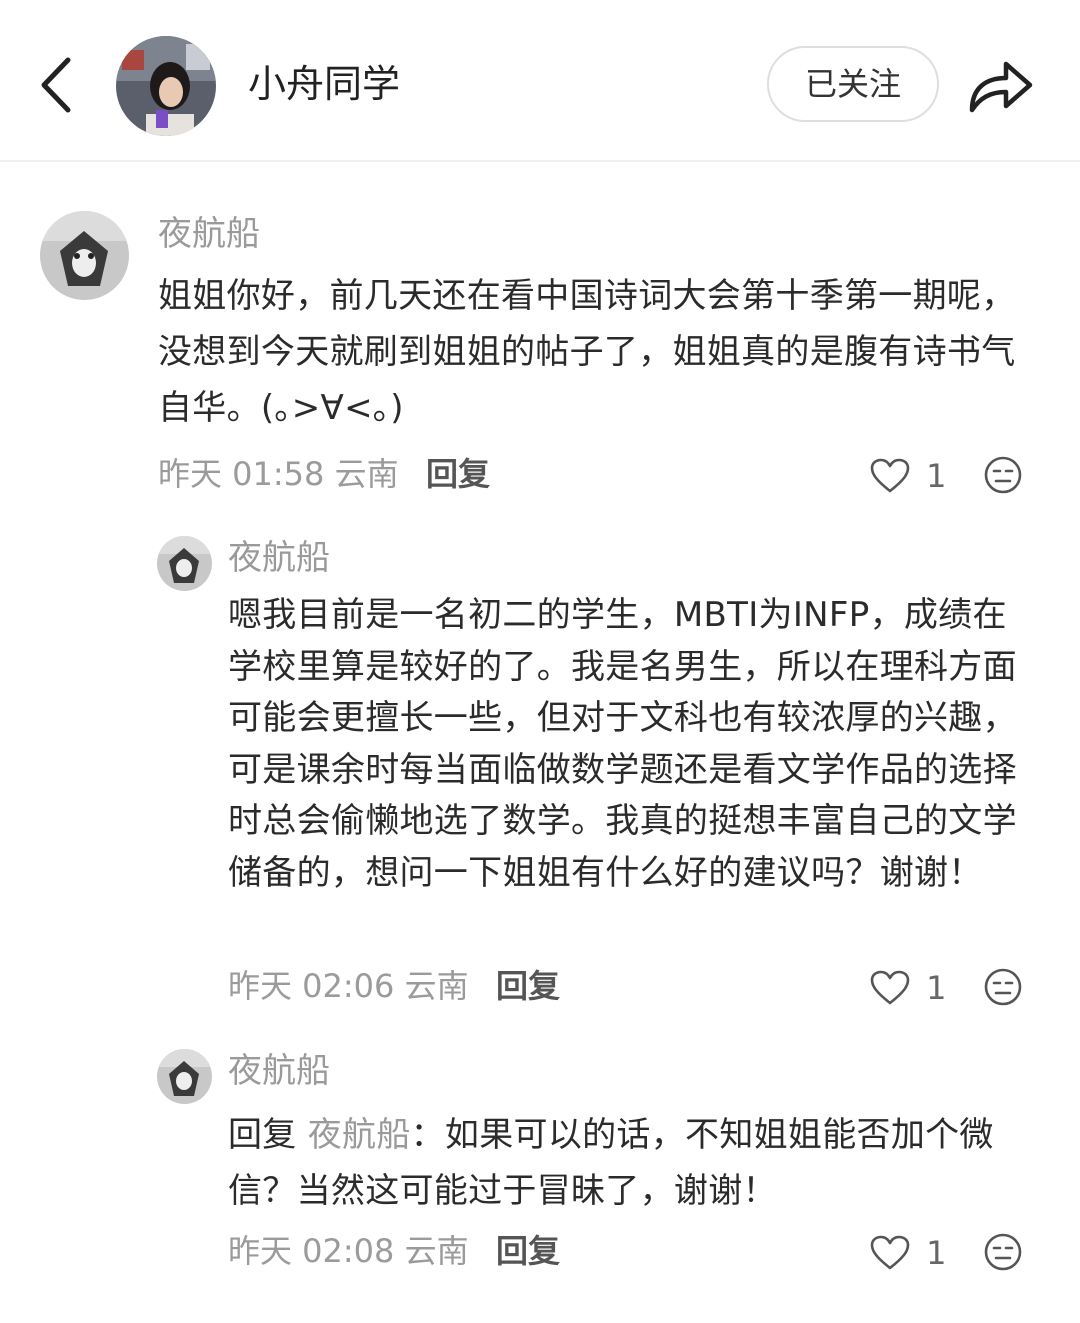 This screenshot has height=1323, width=1080. I want to click on following-button: 已关注, so click(853, 84).